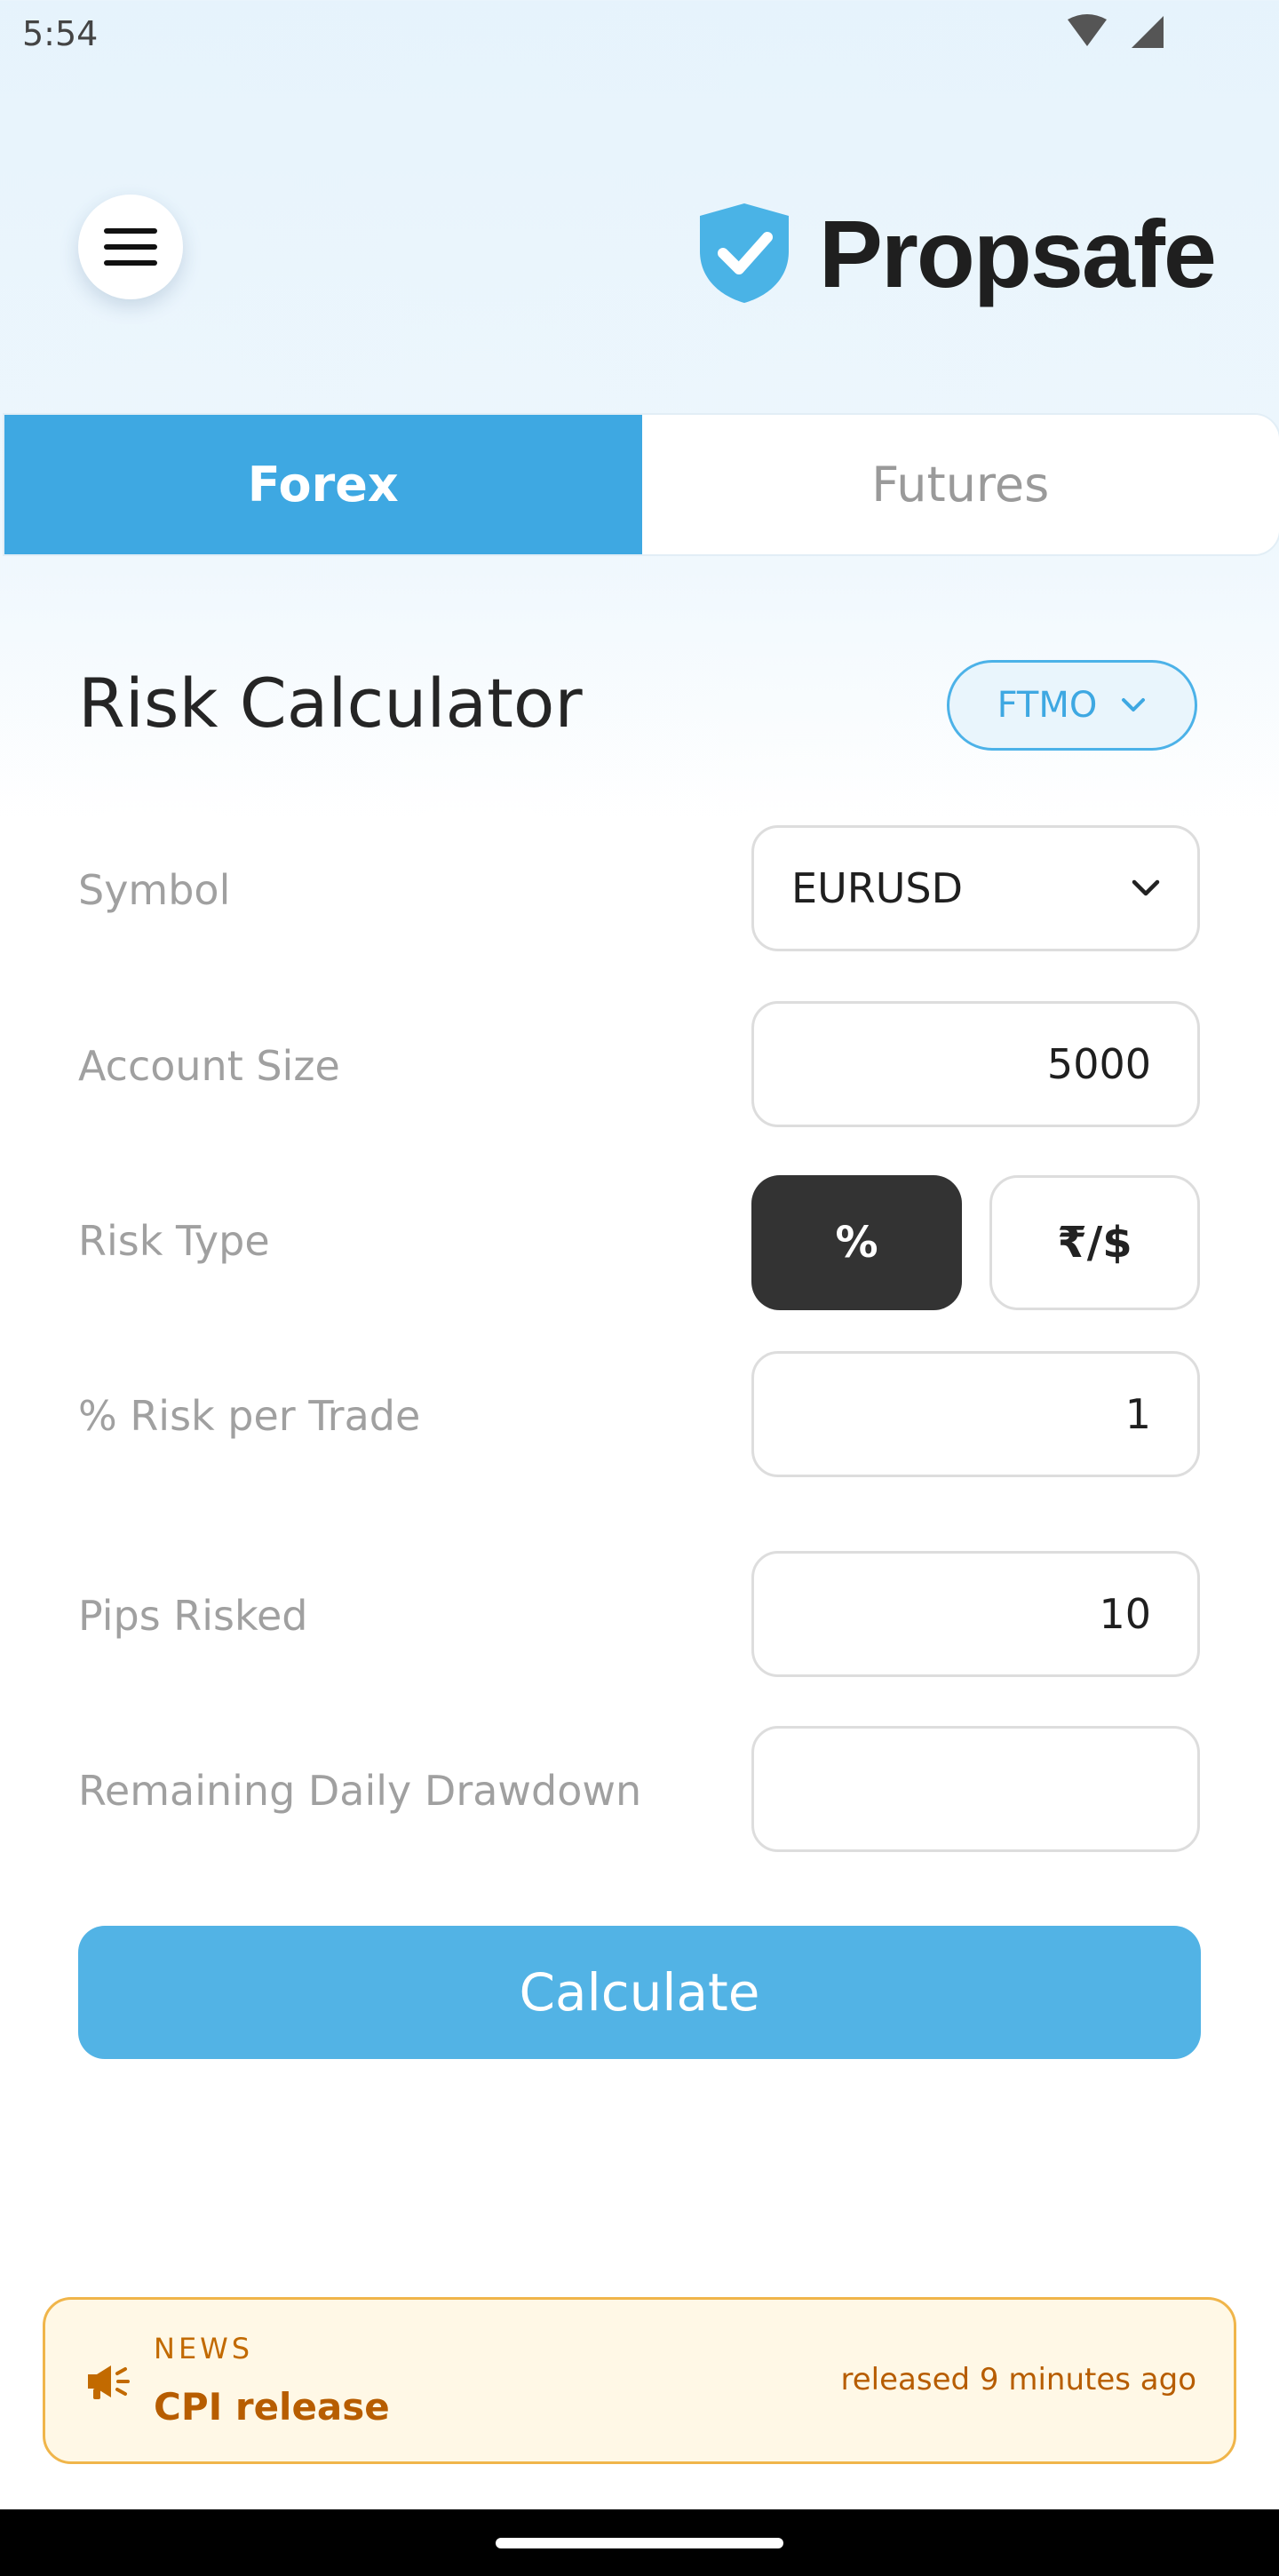 Image resolution: width=1279 pixels, height=2576 pixels. Describe the element at coordinates (976, 1614) in the screenshot. I see `pips-risked-input: 10` at that location.